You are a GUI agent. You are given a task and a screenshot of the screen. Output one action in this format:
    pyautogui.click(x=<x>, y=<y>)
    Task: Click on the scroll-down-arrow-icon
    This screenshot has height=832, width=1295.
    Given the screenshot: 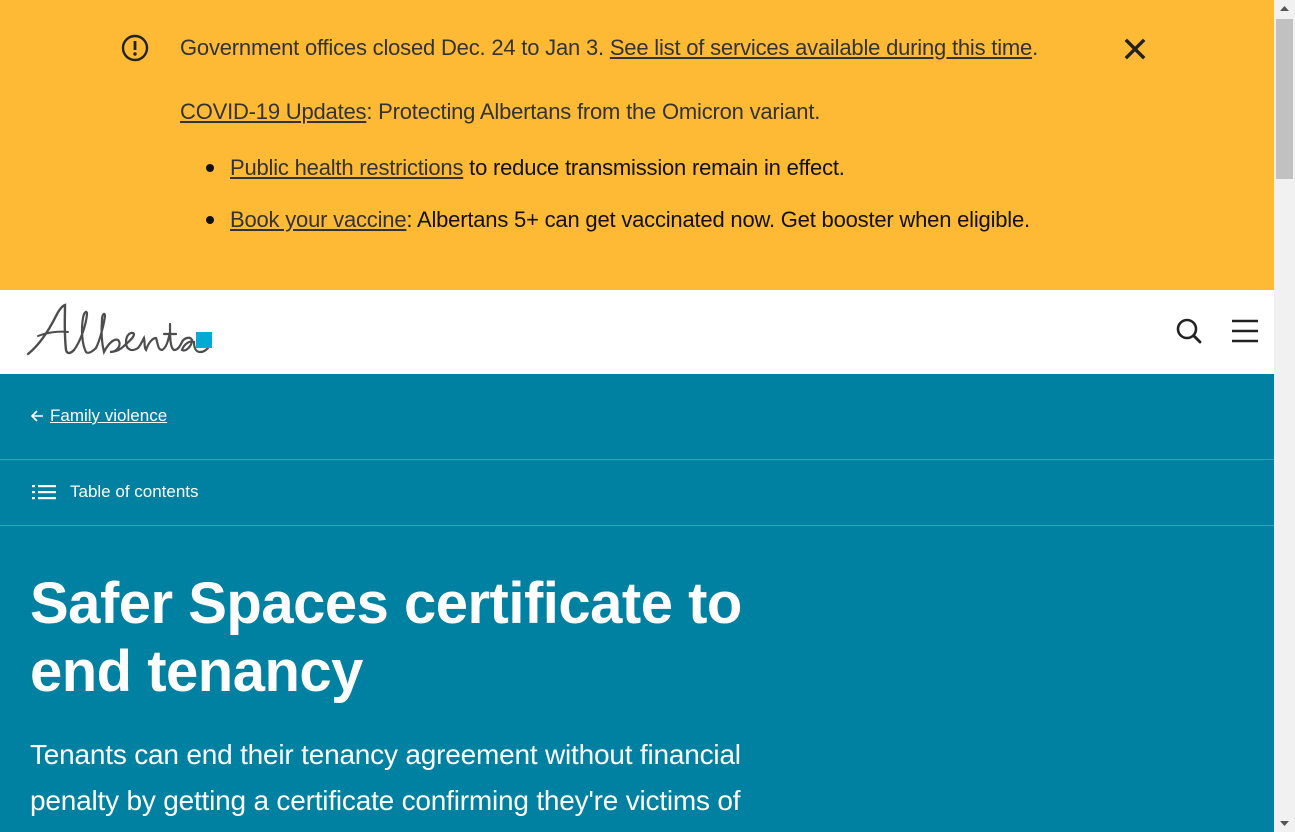 What is the action you would take?
    pyautogui.click(x=1284, y=823)
    